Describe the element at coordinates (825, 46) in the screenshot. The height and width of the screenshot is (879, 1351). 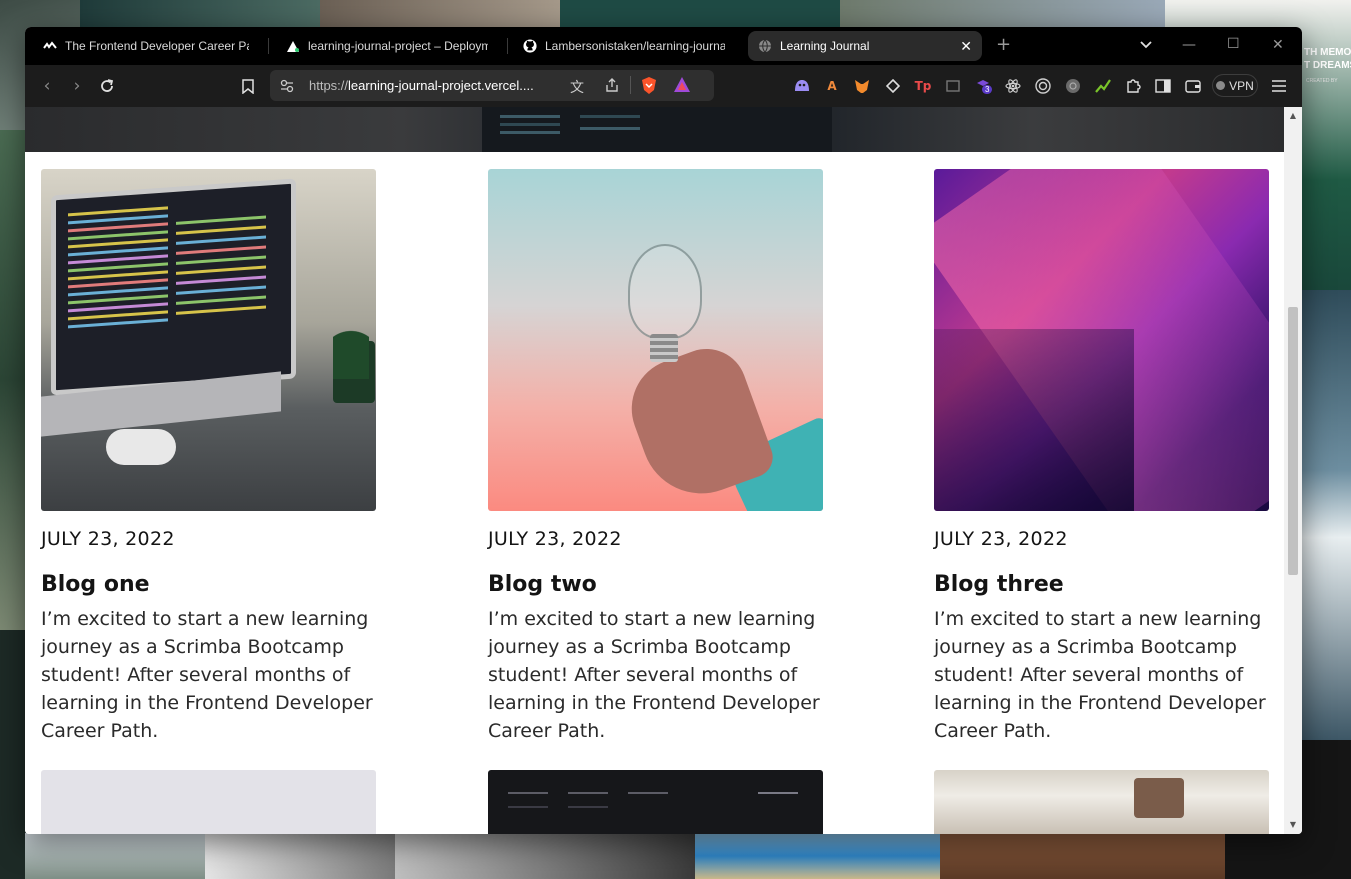
I see `tab-title: Learning Journal` at that location.